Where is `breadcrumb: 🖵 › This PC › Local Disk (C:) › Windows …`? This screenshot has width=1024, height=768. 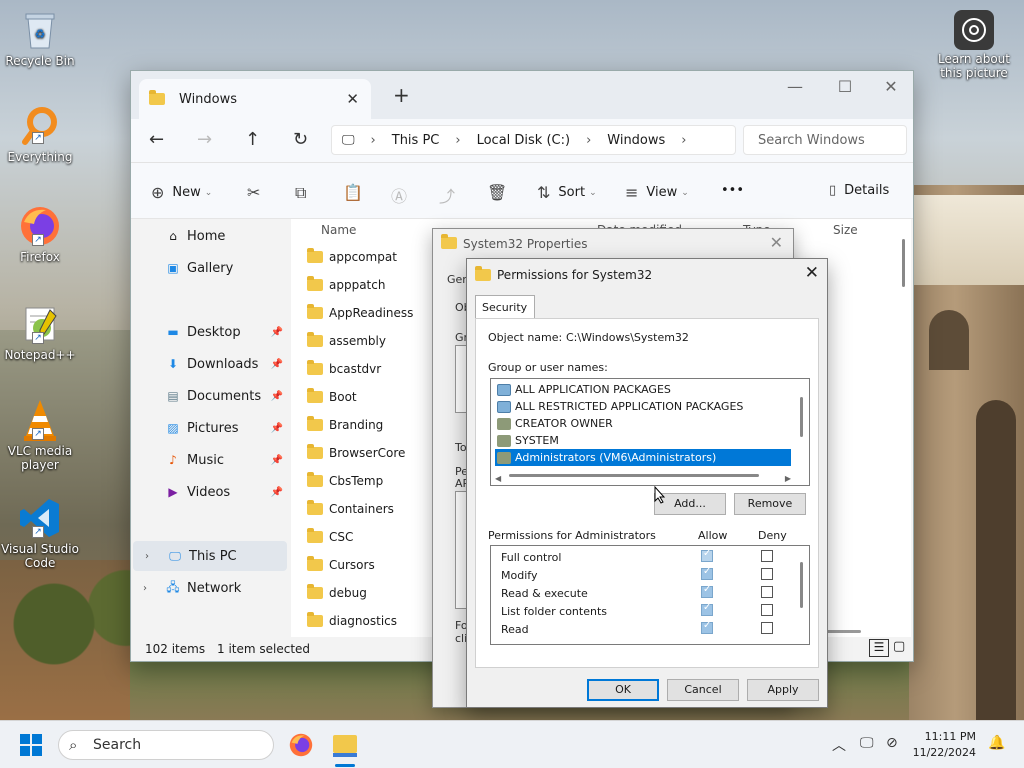 breadcrumb: 🖵 › This PC › Local Disk (C:) › Windows … is located at coordinates (533, 140).